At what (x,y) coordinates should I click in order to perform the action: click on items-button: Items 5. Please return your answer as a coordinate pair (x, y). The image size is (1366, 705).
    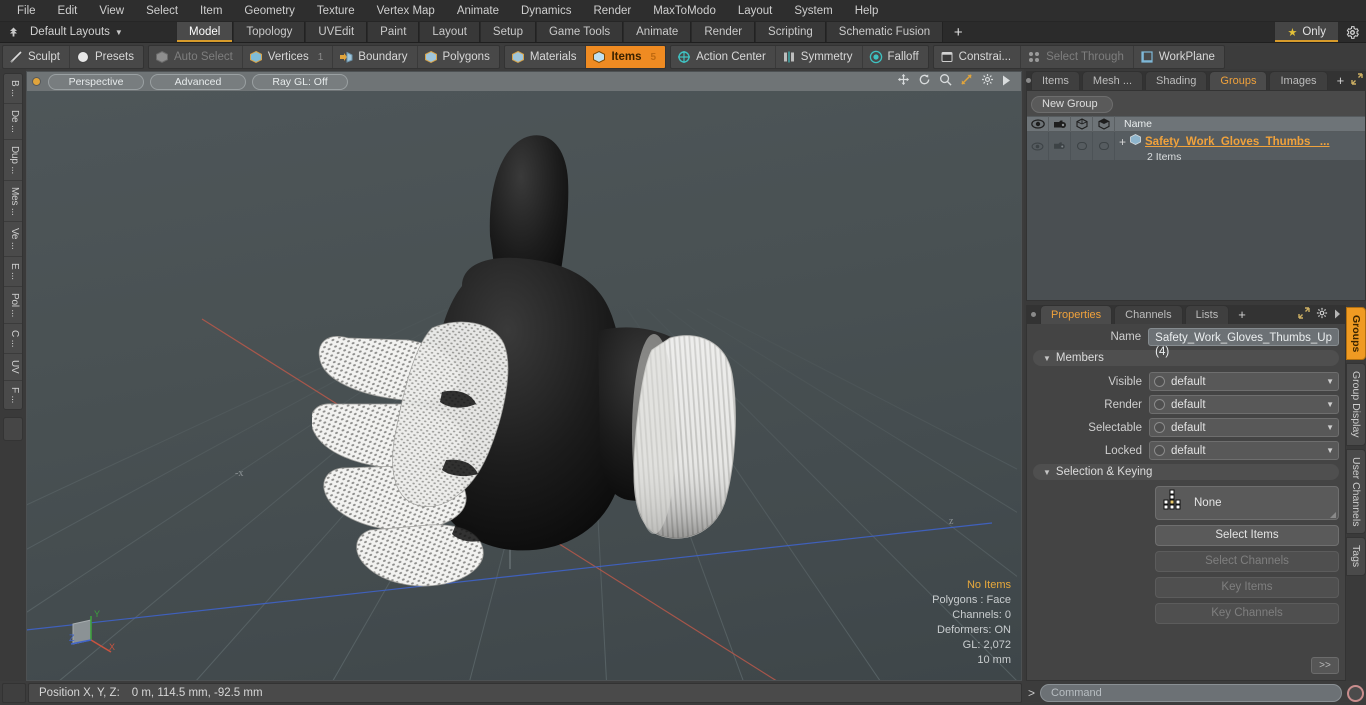
    Looking at the image, I should click on (626, 57).